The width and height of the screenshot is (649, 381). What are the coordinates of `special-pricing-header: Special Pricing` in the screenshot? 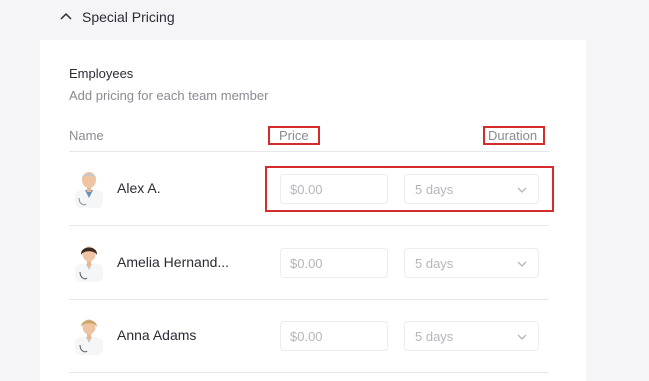 It's located at (324, 18).